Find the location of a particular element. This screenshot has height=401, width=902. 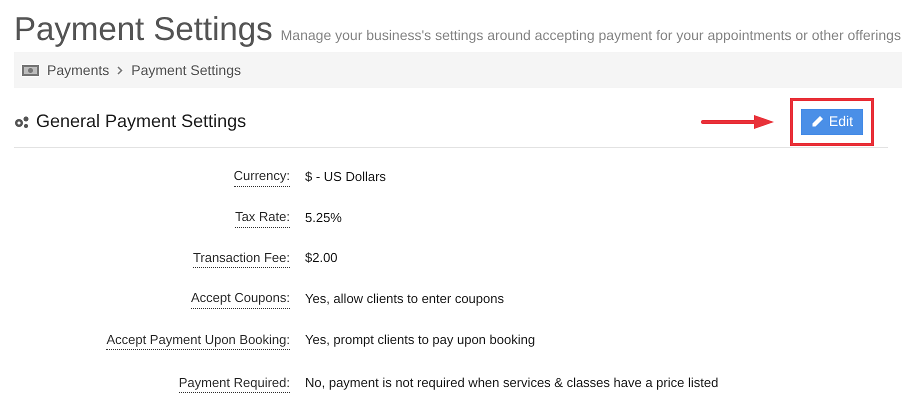

money-icon is located at coordinates (30, 70).